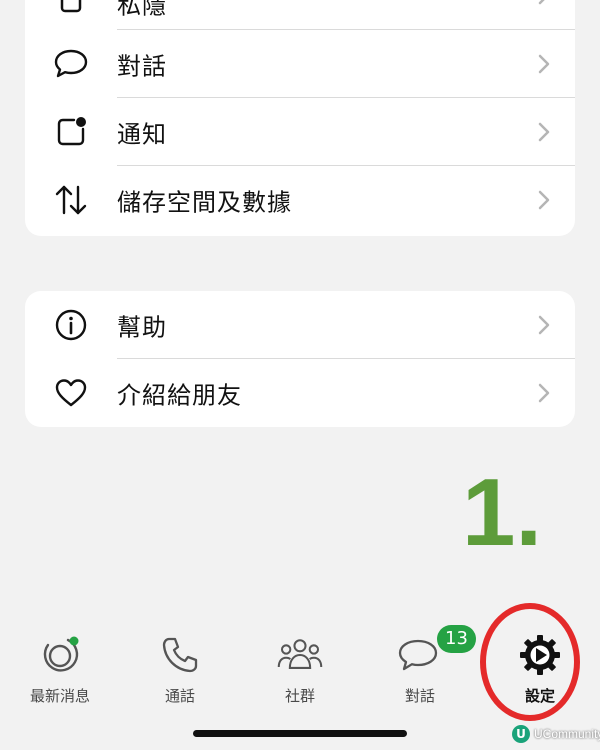 This screenshot has height=750, width=600. I want to click on settings-item-chats: 對話, so click(300, 64).